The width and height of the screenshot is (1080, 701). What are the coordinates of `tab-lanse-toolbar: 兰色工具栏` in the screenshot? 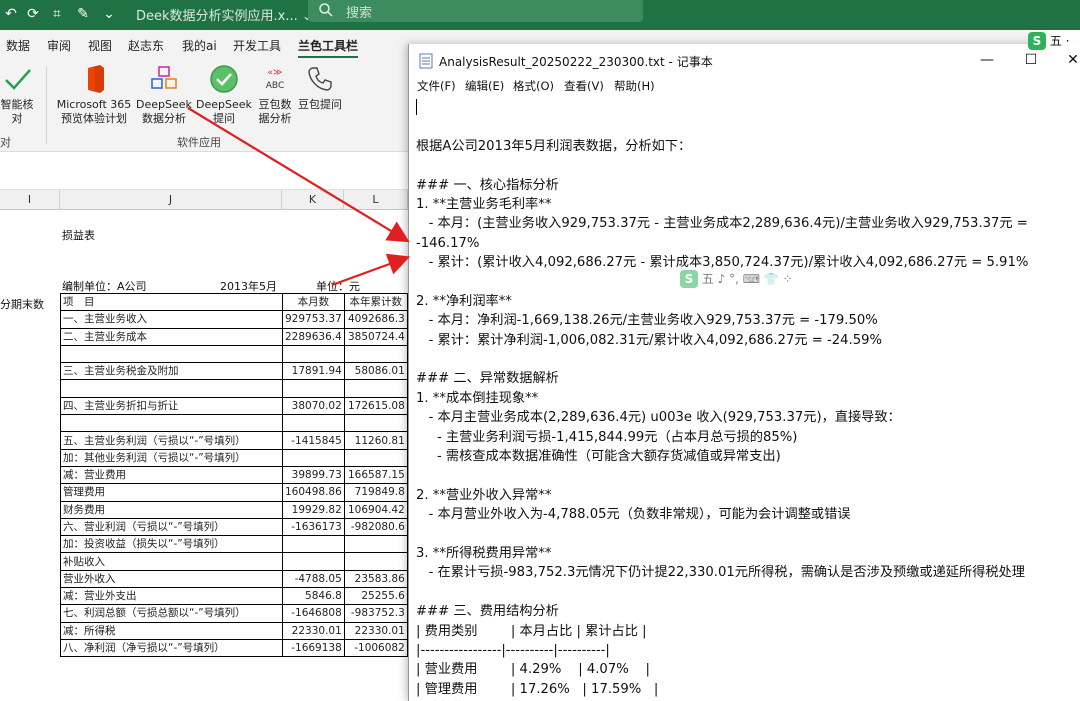 It's located at (328, 47).